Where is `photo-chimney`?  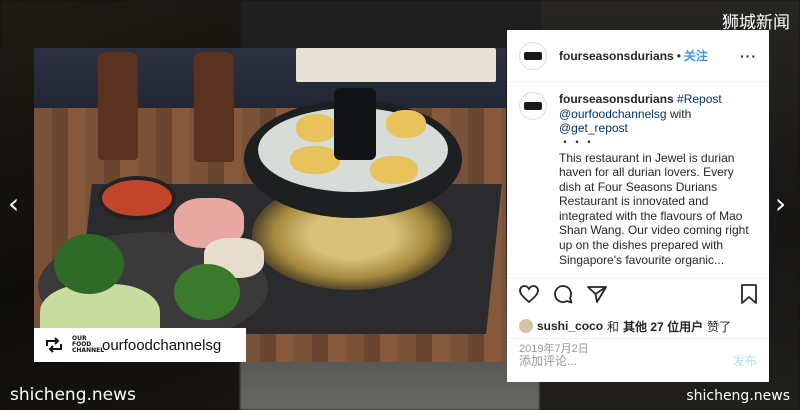 photo-chimney is located at coordinates (355, 124).